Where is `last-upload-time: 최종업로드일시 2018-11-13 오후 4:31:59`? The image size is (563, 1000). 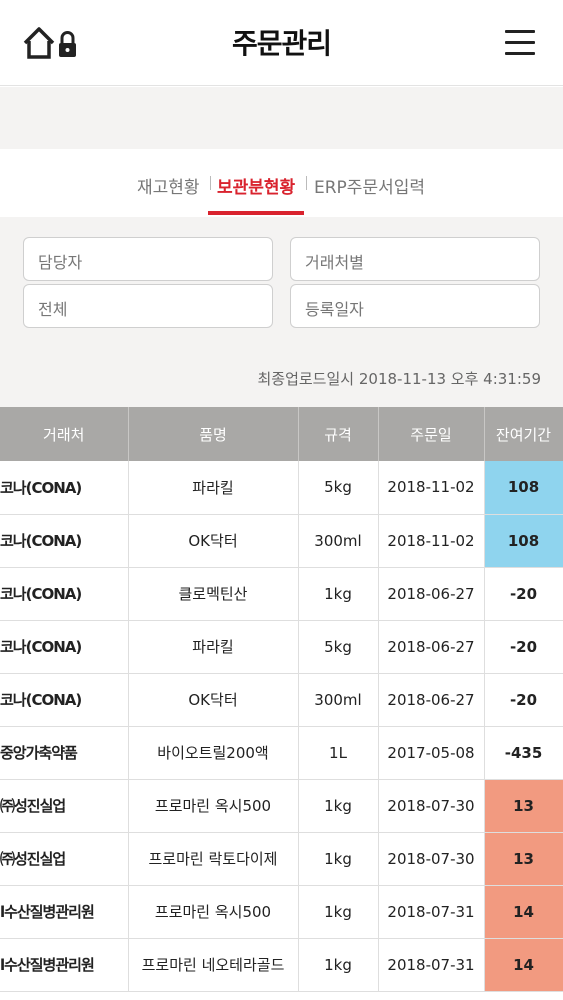 last-upload-time: 최종업로드일시 2018-11-13 오후 4:31:59 is located at coordinates (399, 379).